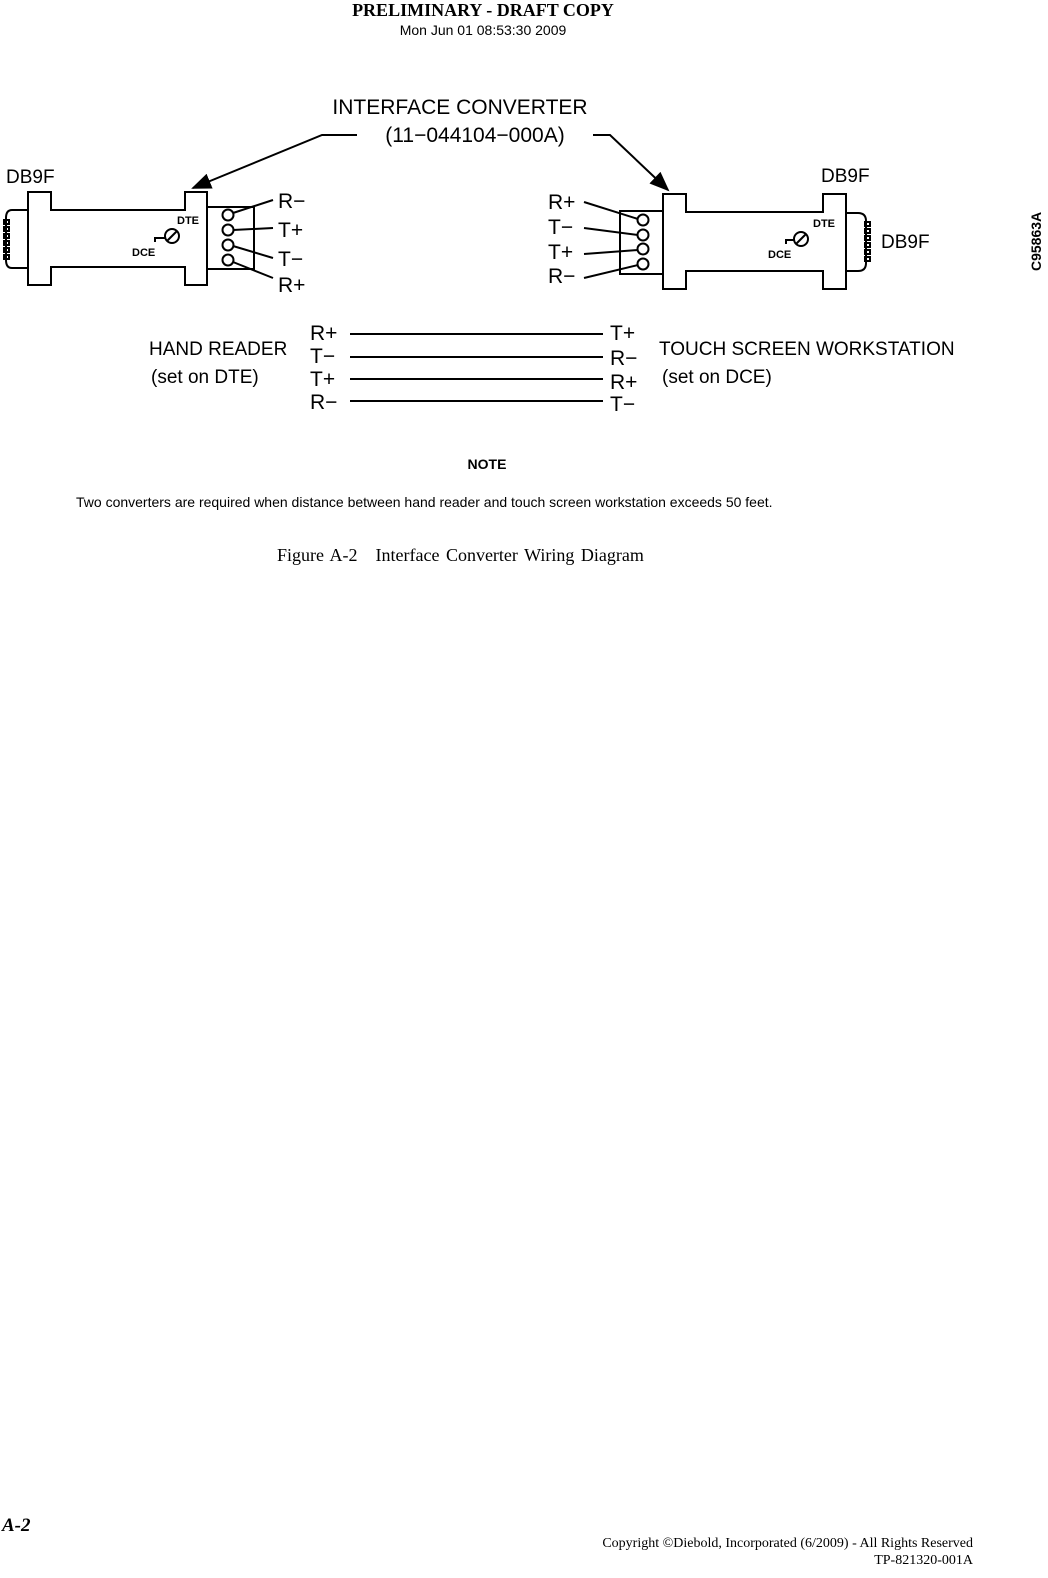 Image resolution: width=1048 pixels, height=1578 pixels. I want to click on right-dce-label: DCE, so click(779, 255).